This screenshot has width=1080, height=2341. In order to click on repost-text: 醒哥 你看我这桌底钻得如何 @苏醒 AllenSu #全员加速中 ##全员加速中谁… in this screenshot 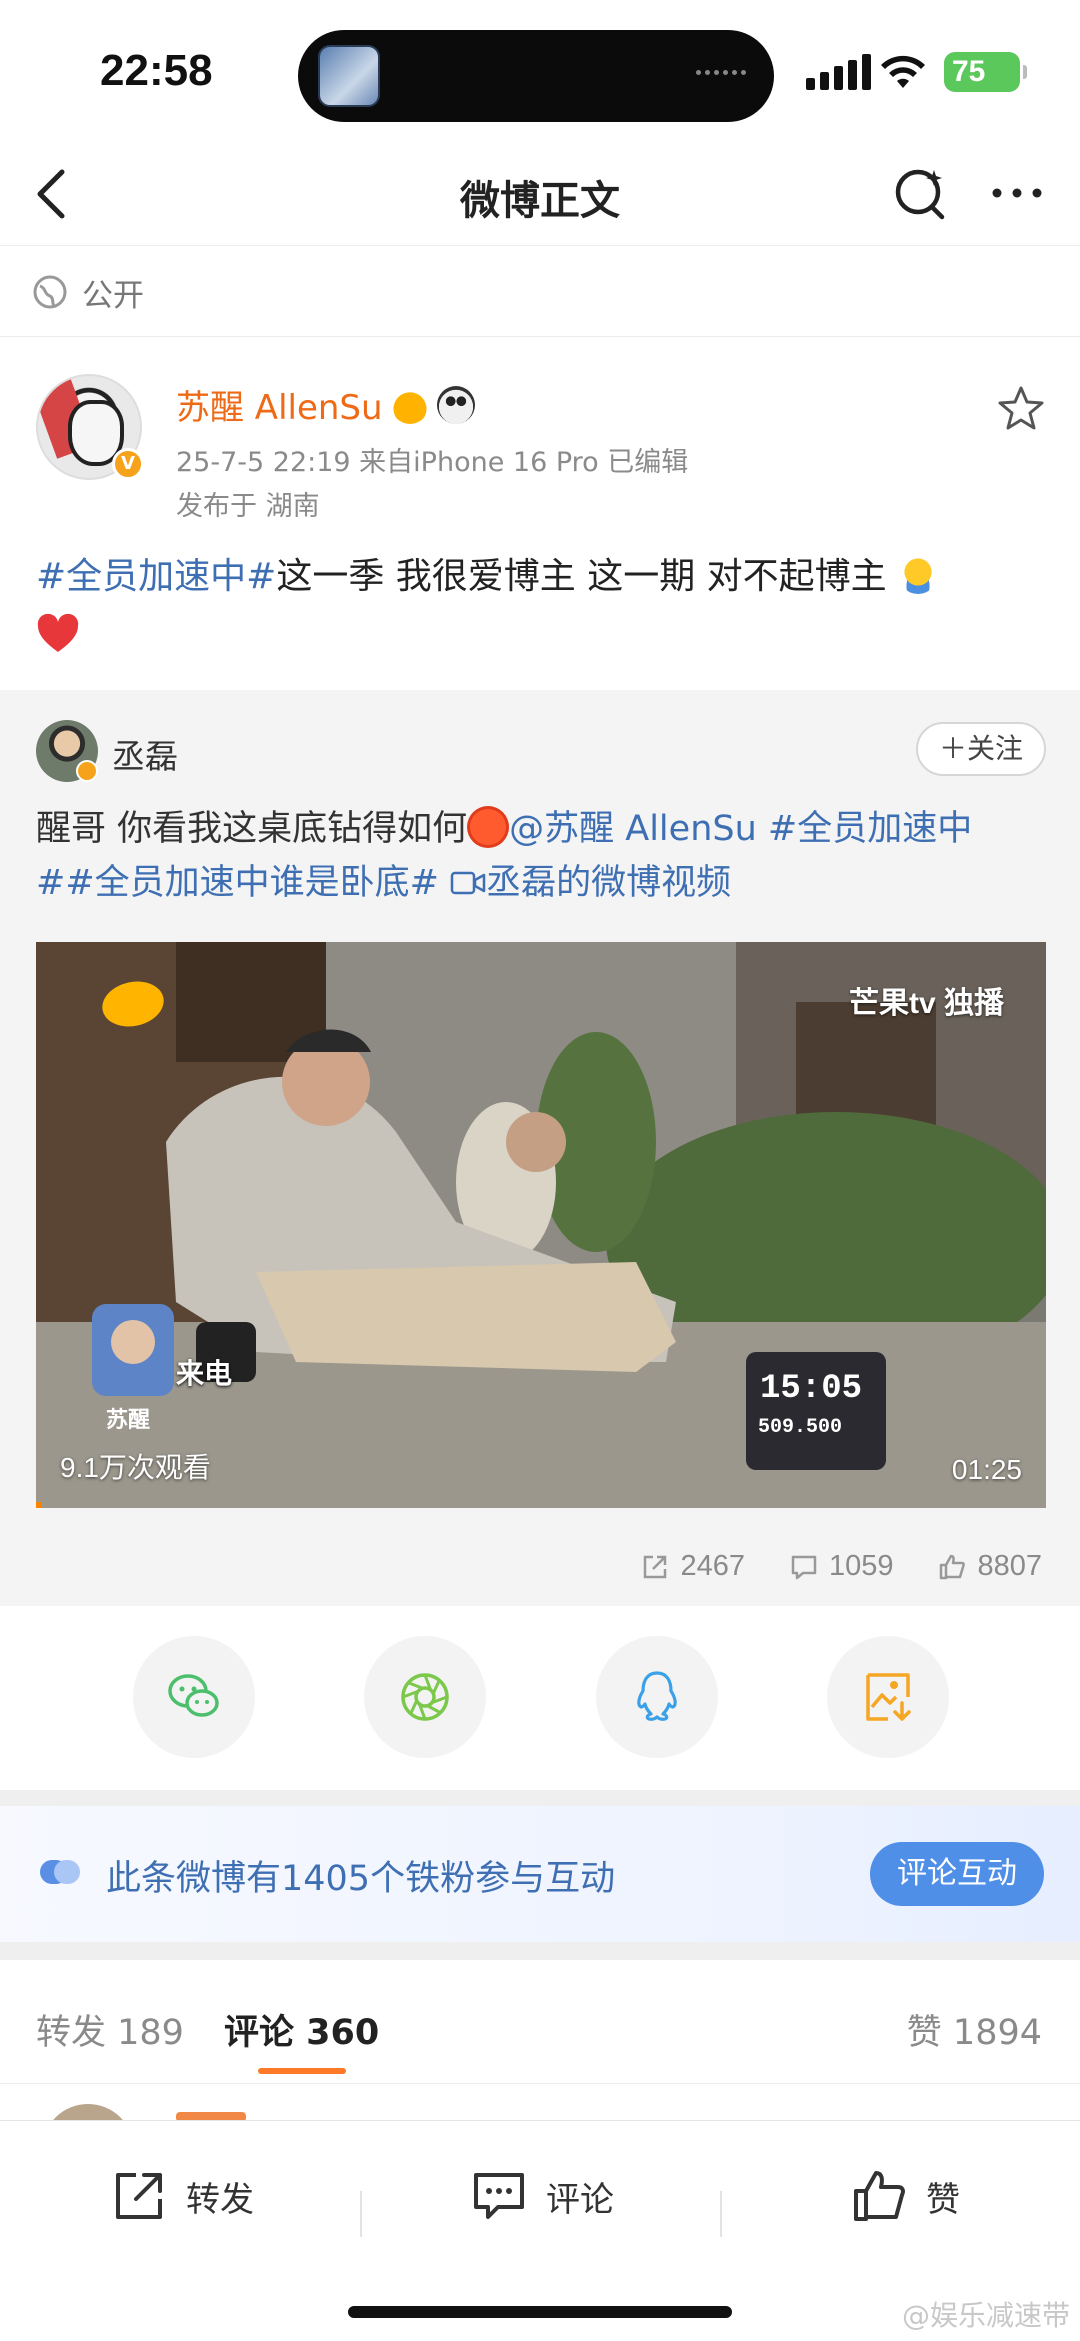, I will do `click(541, 856)`.